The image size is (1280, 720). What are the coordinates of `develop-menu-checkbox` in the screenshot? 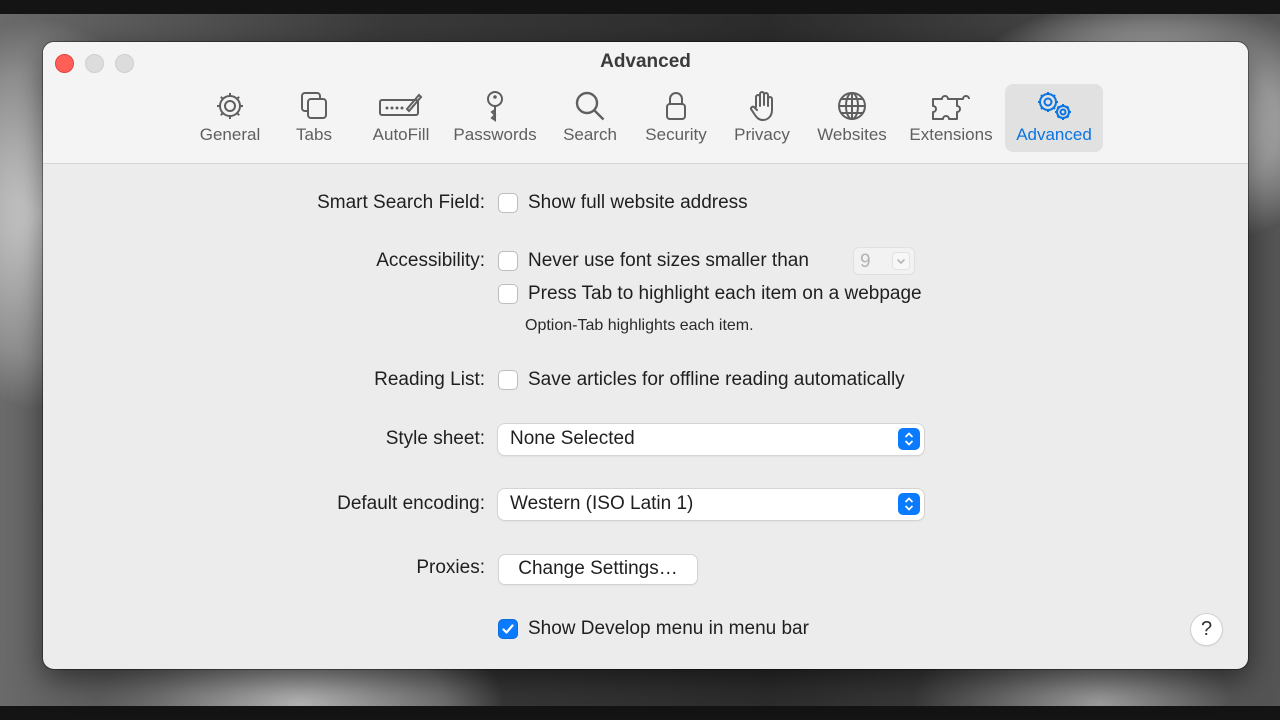 It's located at (508, 629).